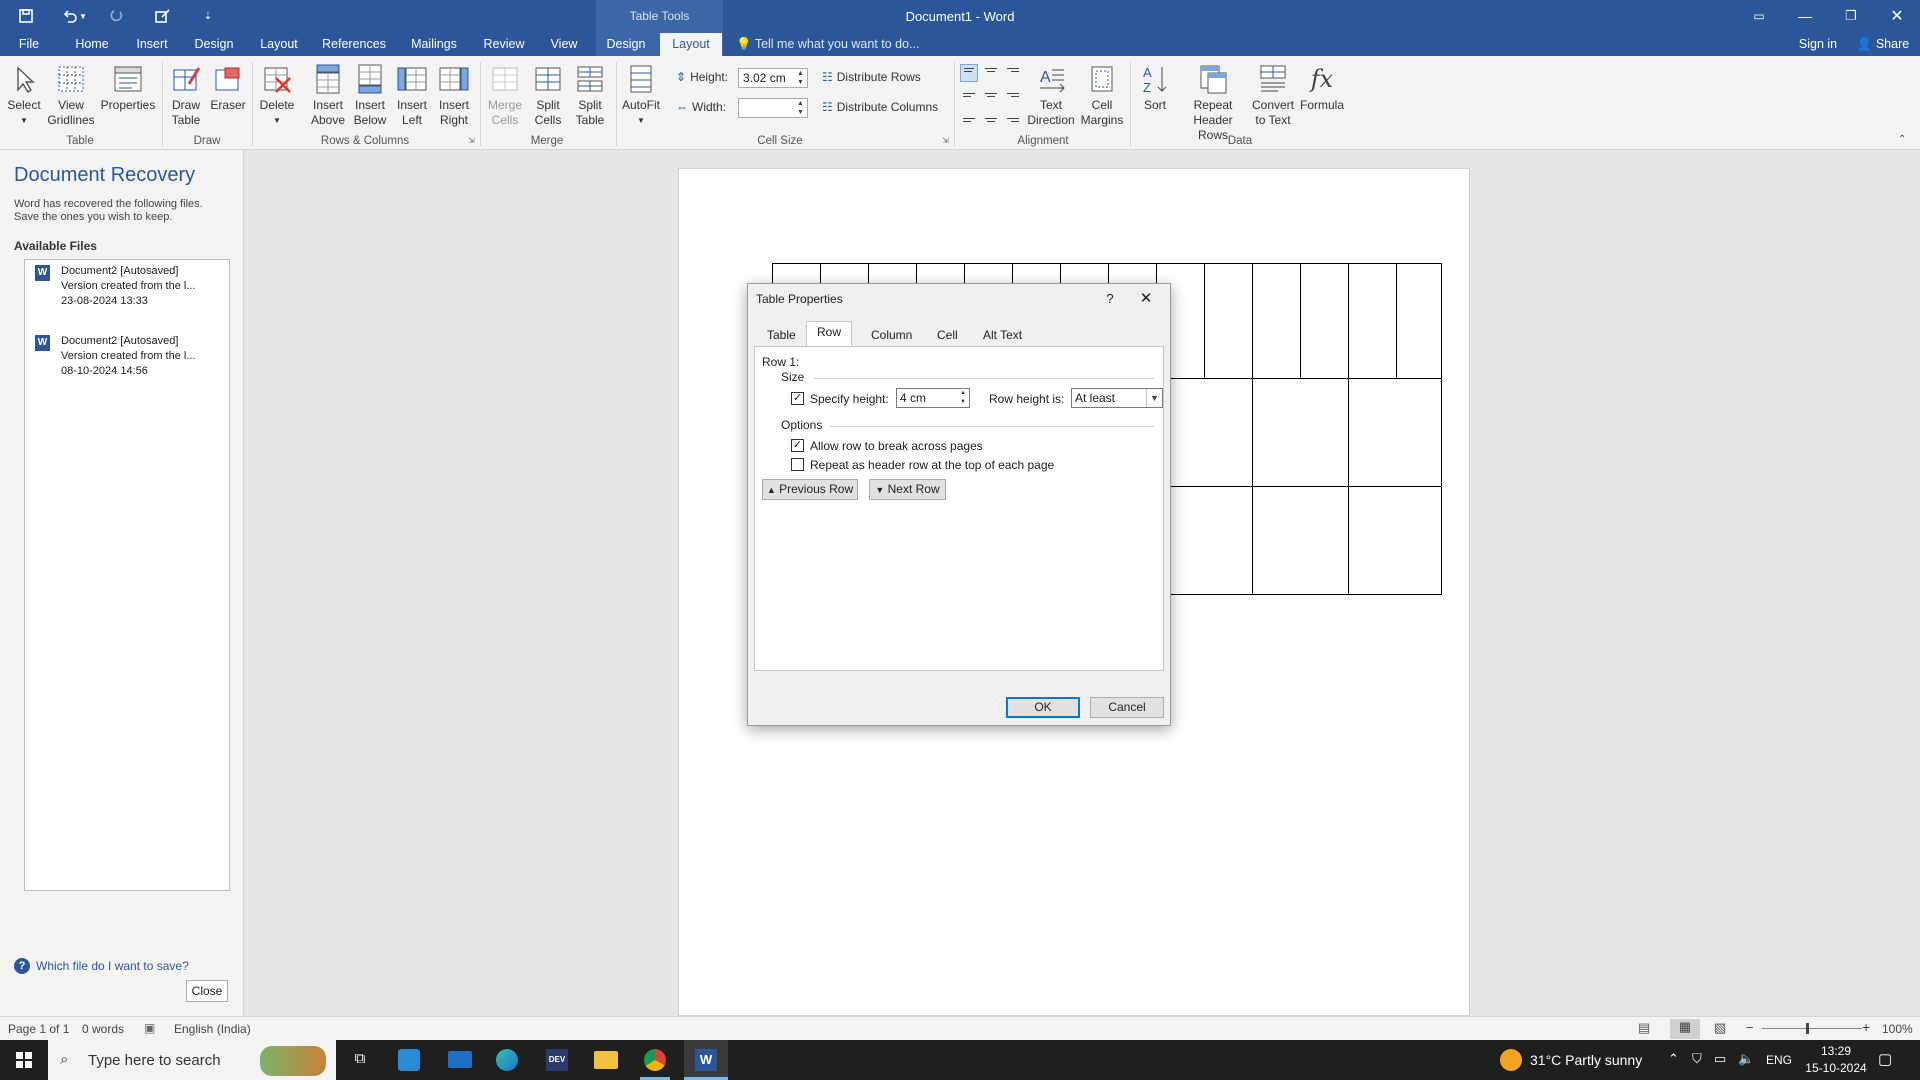  Describe the element at coordinates (207, 991) in the screenshot. I see `recovery-close-button: Close` at that location.